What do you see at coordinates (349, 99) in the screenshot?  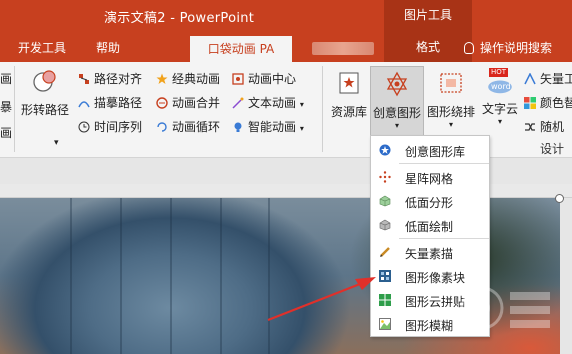 I see `resource-library-button: 资源库` at bounding box center [349, 99].